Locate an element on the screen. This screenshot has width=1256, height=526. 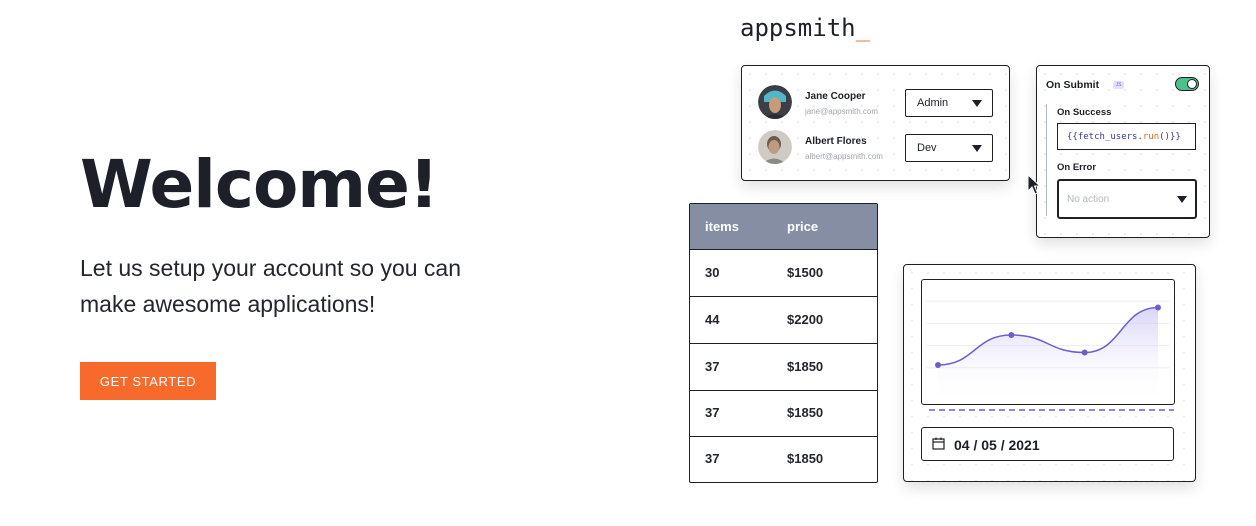
get-started-button: GET STARTED is located at coordinates (148, 381).